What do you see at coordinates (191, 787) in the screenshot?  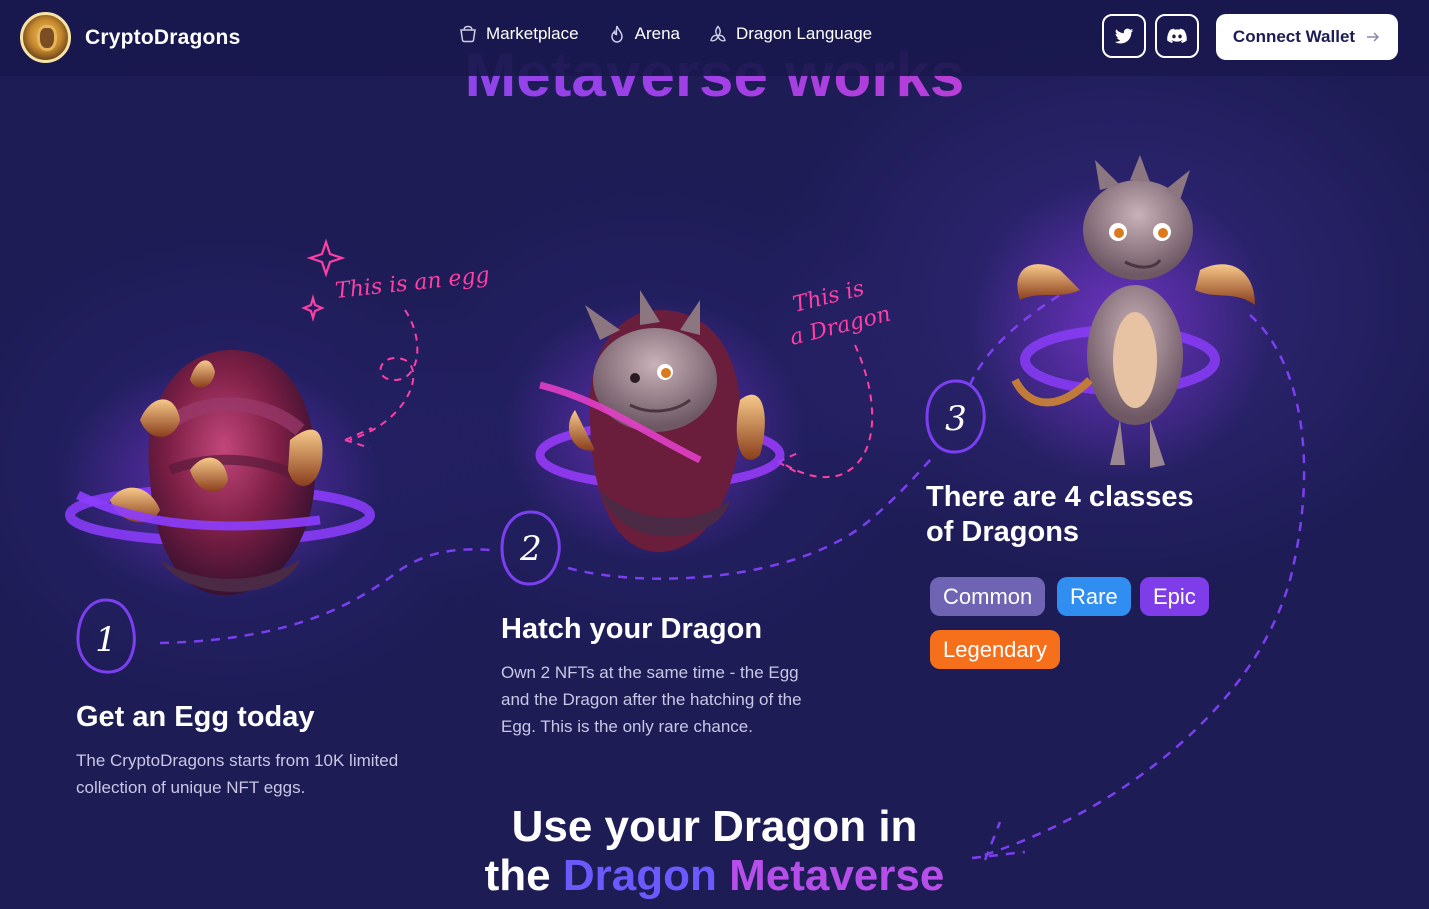 I see `step-1-desc-line: collection of unique NFT eggs.` at bounding box center [191, 787].